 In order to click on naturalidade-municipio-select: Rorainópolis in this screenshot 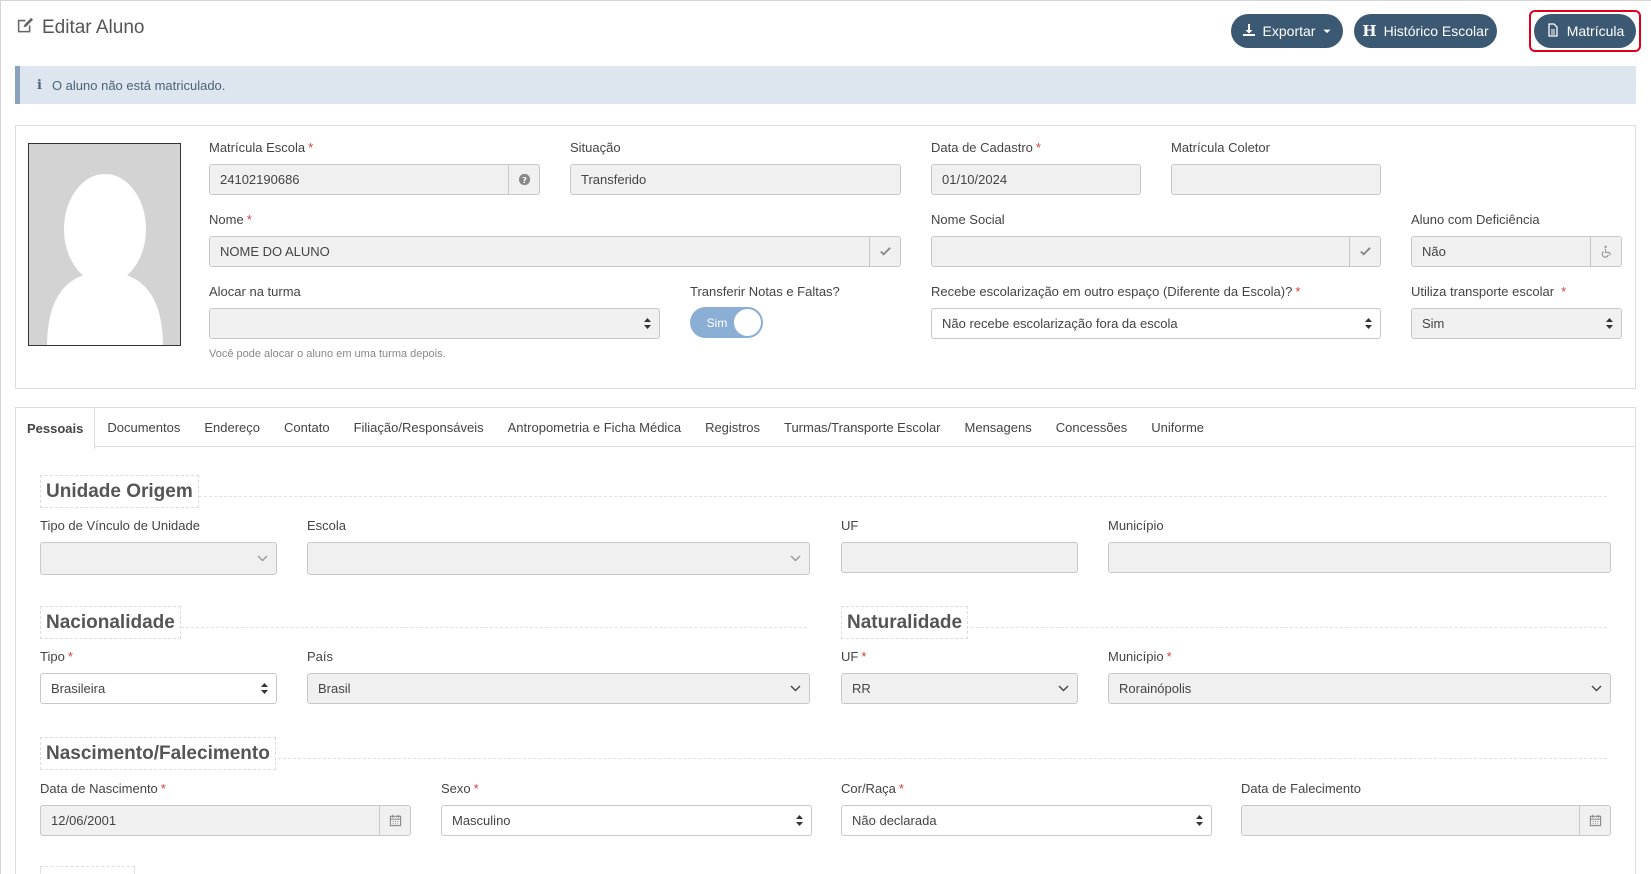, I will do `click(1359, 688)`.